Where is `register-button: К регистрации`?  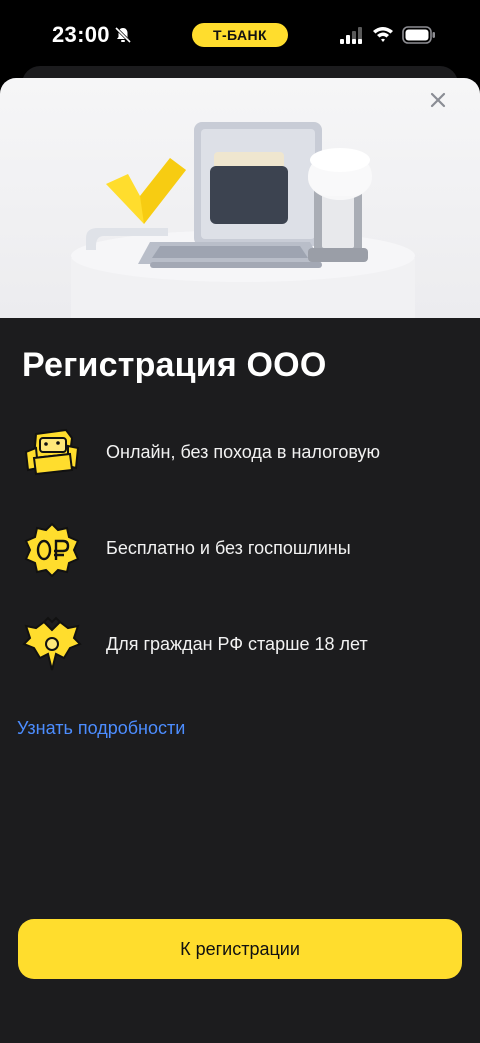
register-button: К регистрации is located at coordinates (240, 949).